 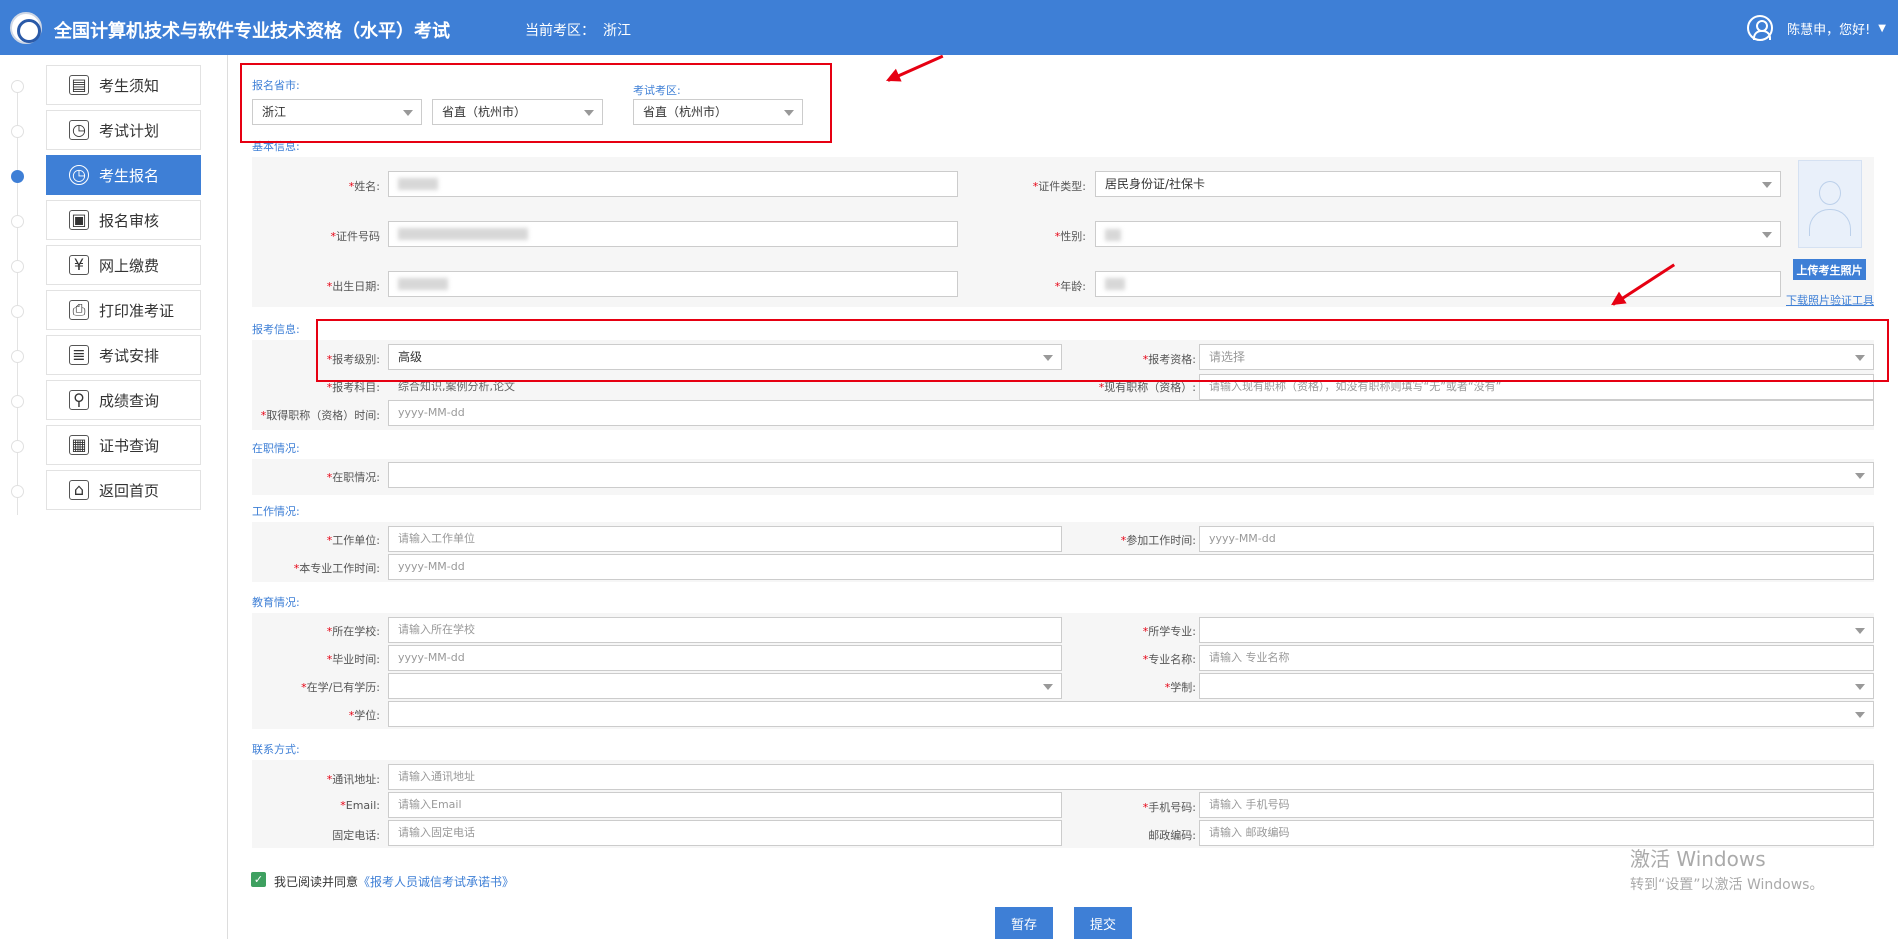 I want to click on work-unit-label: *工作单位:, so click(x=353, y=540).